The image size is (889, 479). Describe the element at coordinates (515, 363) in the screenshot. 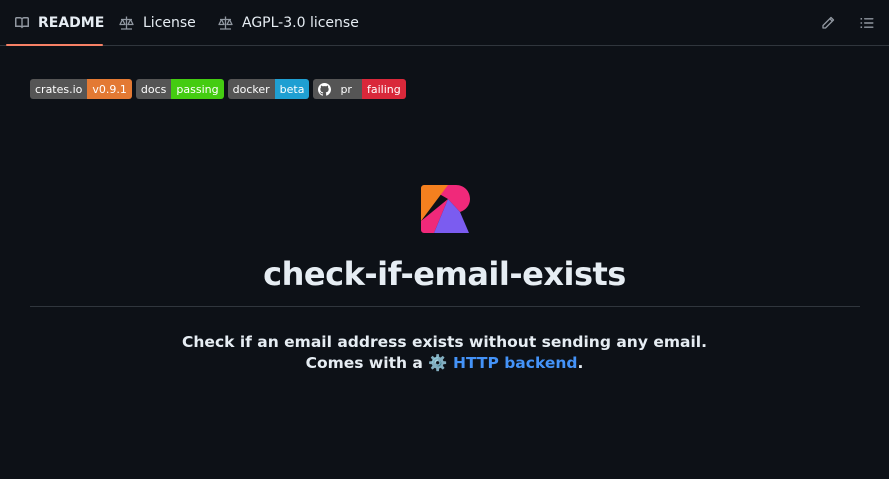

I see `http-backend-link: HTTP backend` at that location.